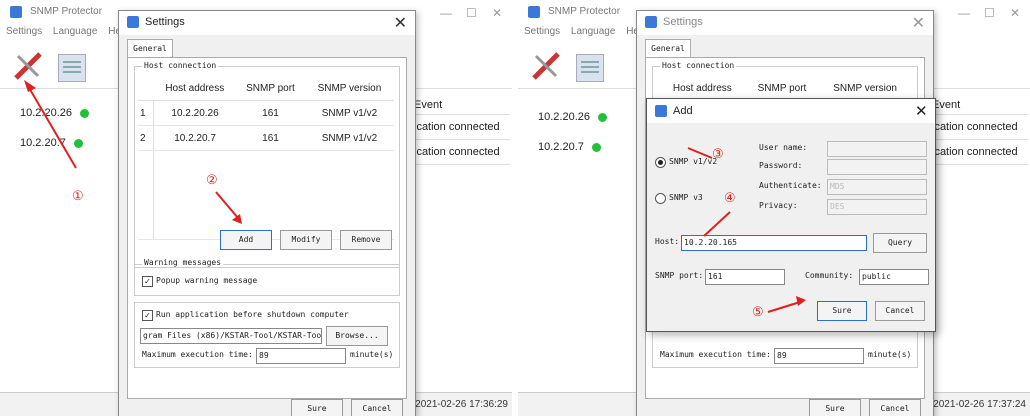 The width and height of the screenshot is (1030, 416). What do you see at coordinates (718, 153) in the screenshot?
I see `annotation-3: ③` at bounding box center [718, 153].